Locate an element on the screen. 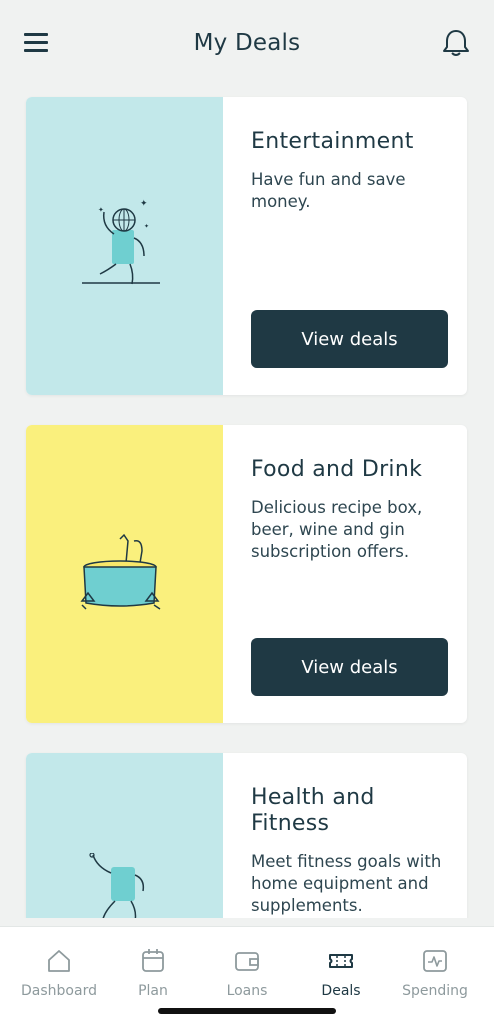 This screenshot has width=494, height=1024. tab-deals: Deals is located at coordinates (341, 975).